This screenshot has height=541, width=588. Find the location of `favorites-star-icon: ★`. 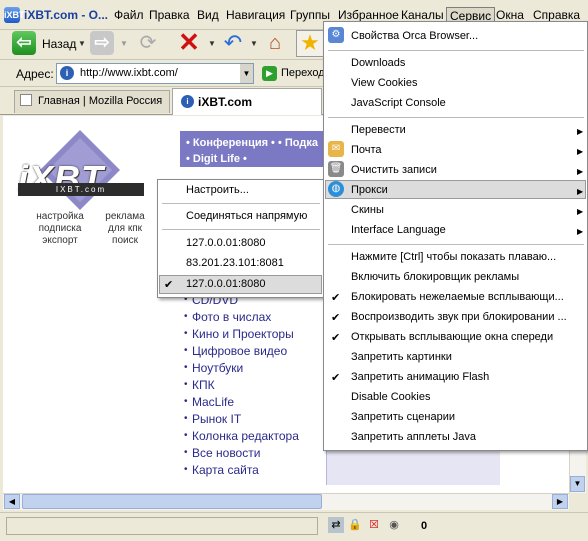

favorites-star-icon: ★ is located at coordinates (310, 43).